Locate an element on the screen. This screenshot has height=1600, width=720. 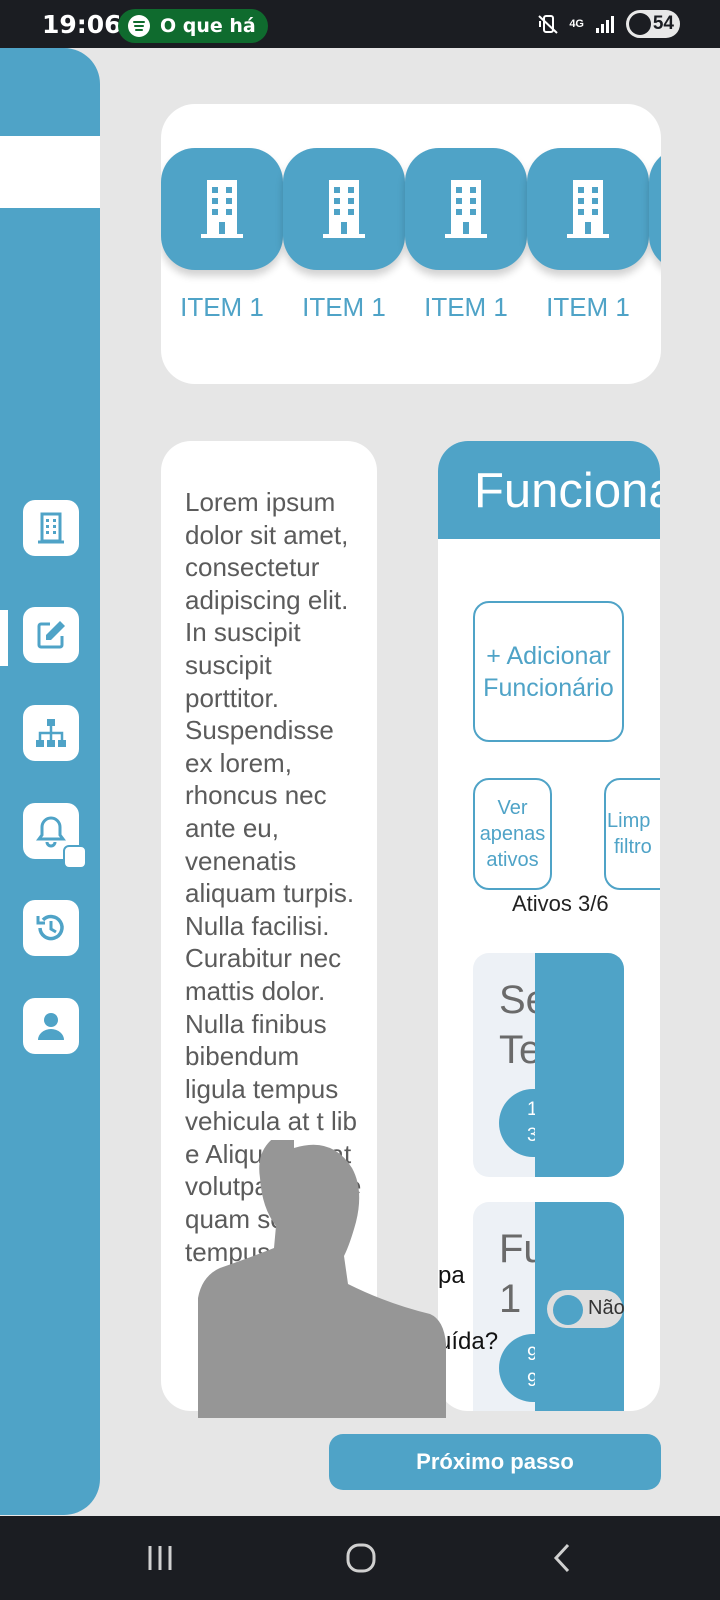
carousel-item-partial is located at coordinates (655, 209).